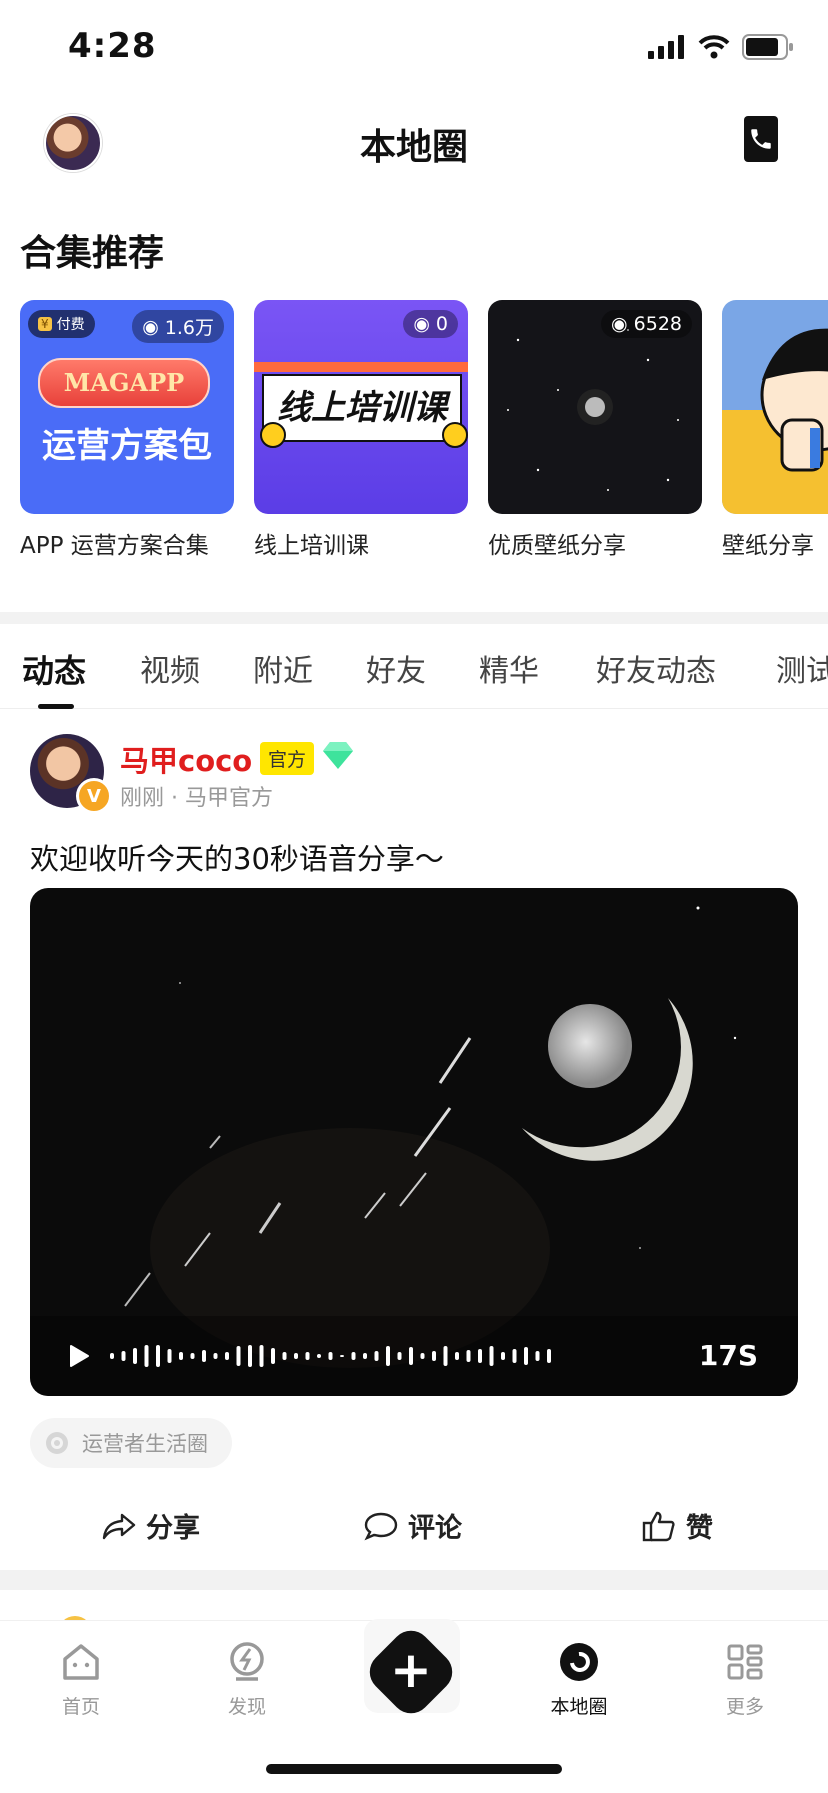 The height and width of the screenshot is (1793, 828). Describe the element at coordinates (361, 367) in the screenshot. I see `decor-stripe` at that location.